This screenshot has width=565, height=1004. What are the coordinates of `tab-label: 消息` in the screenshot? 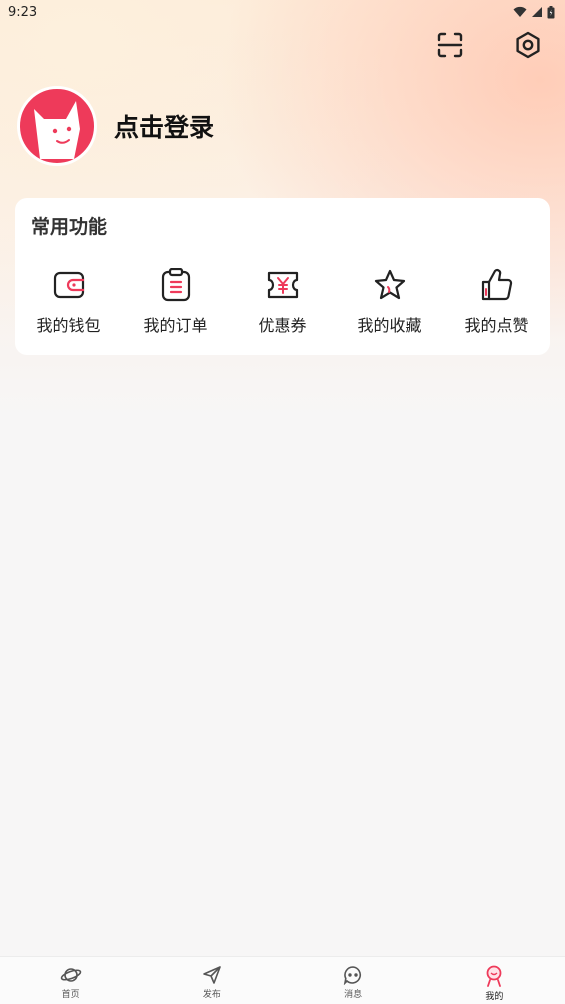 It's located at (353, 995).